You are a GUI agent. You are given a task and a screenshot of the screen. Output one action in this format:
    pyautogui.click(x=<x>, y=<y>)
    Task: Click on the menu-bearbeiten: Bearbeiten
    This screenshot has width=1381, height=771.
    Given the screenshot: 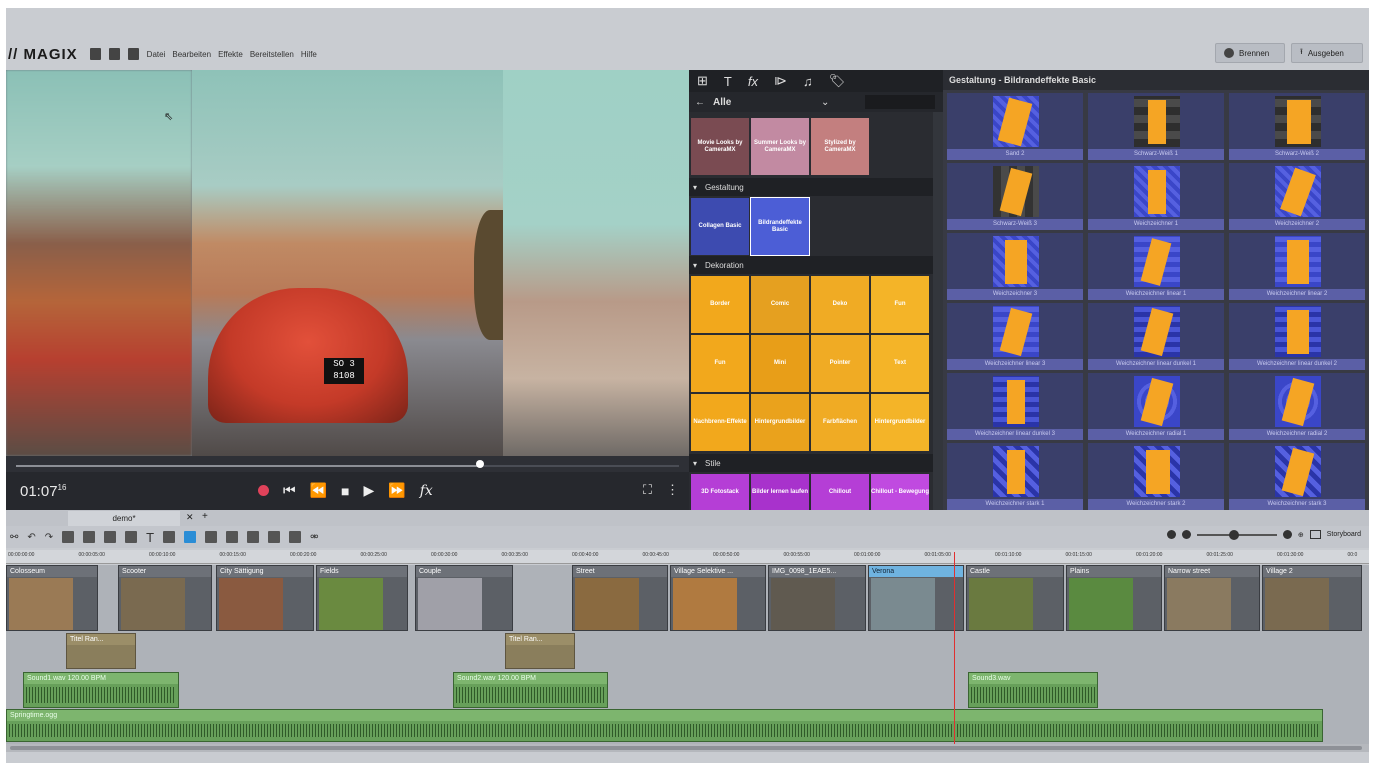 What is the action you would take?
    pyautogui.click(x=191, y=54)
    